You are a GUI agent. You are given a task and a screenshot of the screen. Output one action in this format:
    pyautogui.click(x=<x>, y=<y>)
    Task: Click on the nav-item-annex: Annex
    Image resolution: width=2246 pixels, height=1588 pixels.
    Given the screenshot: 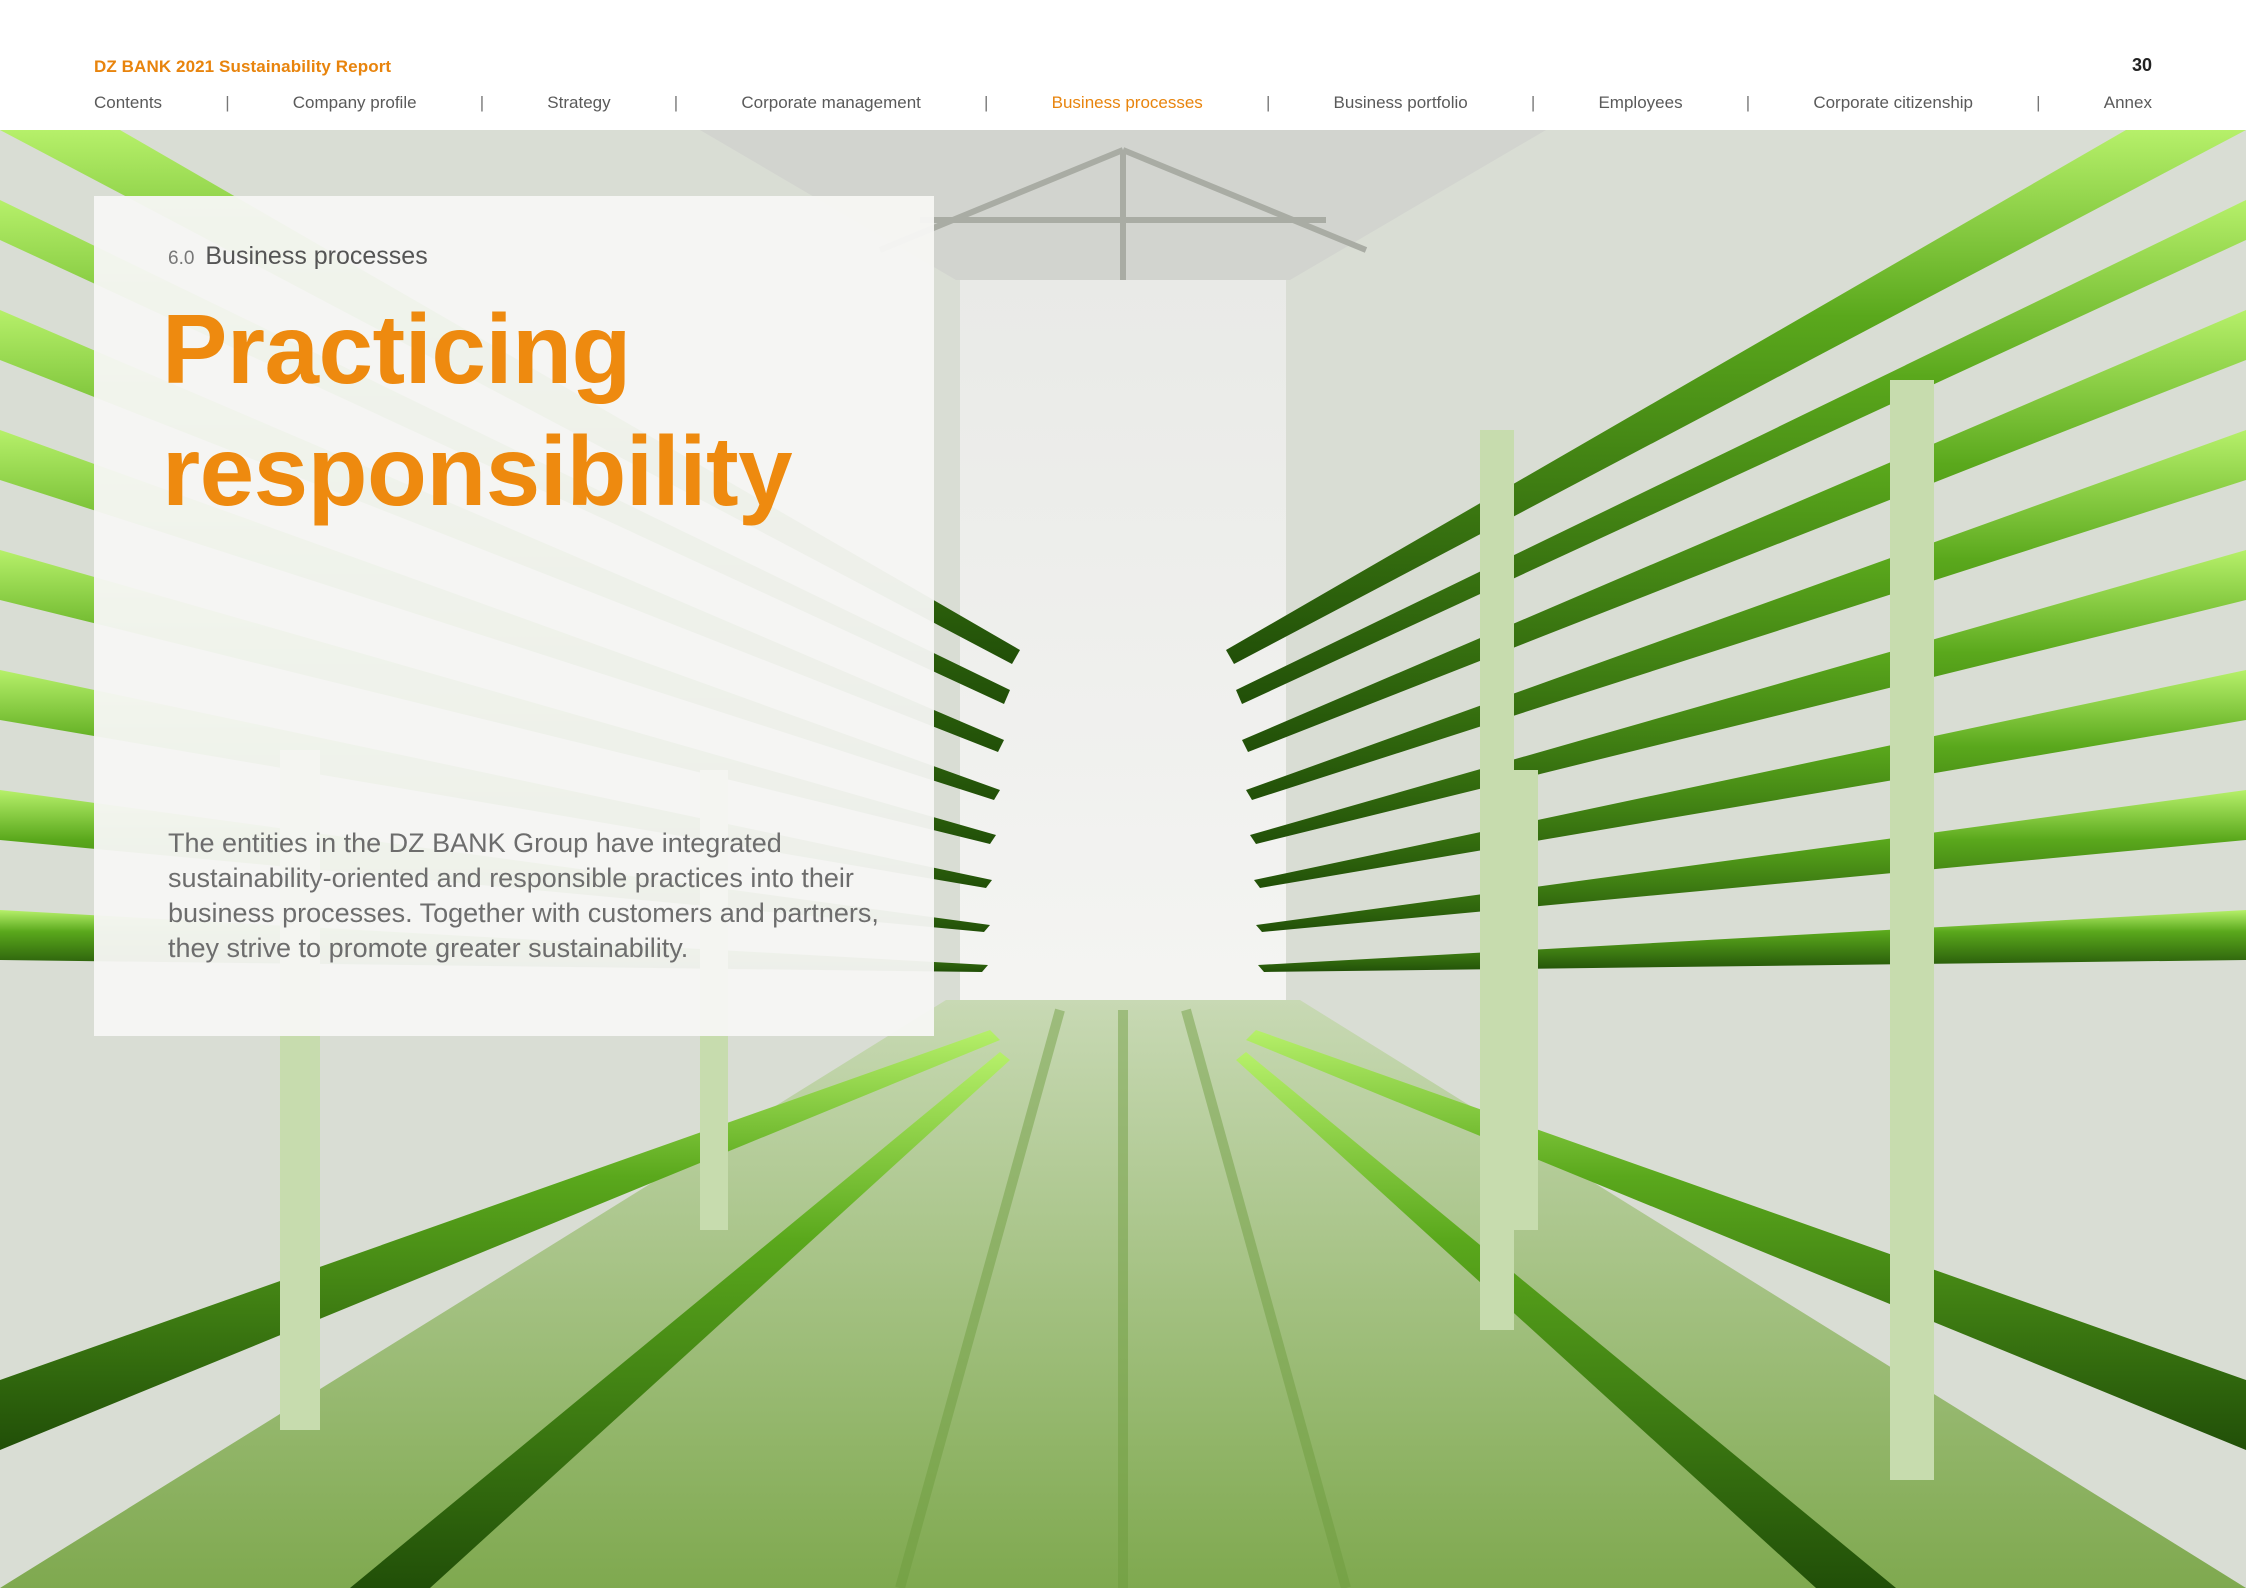 What is the action you would take?
    pyautogui.click(x=2128, y=103)
    